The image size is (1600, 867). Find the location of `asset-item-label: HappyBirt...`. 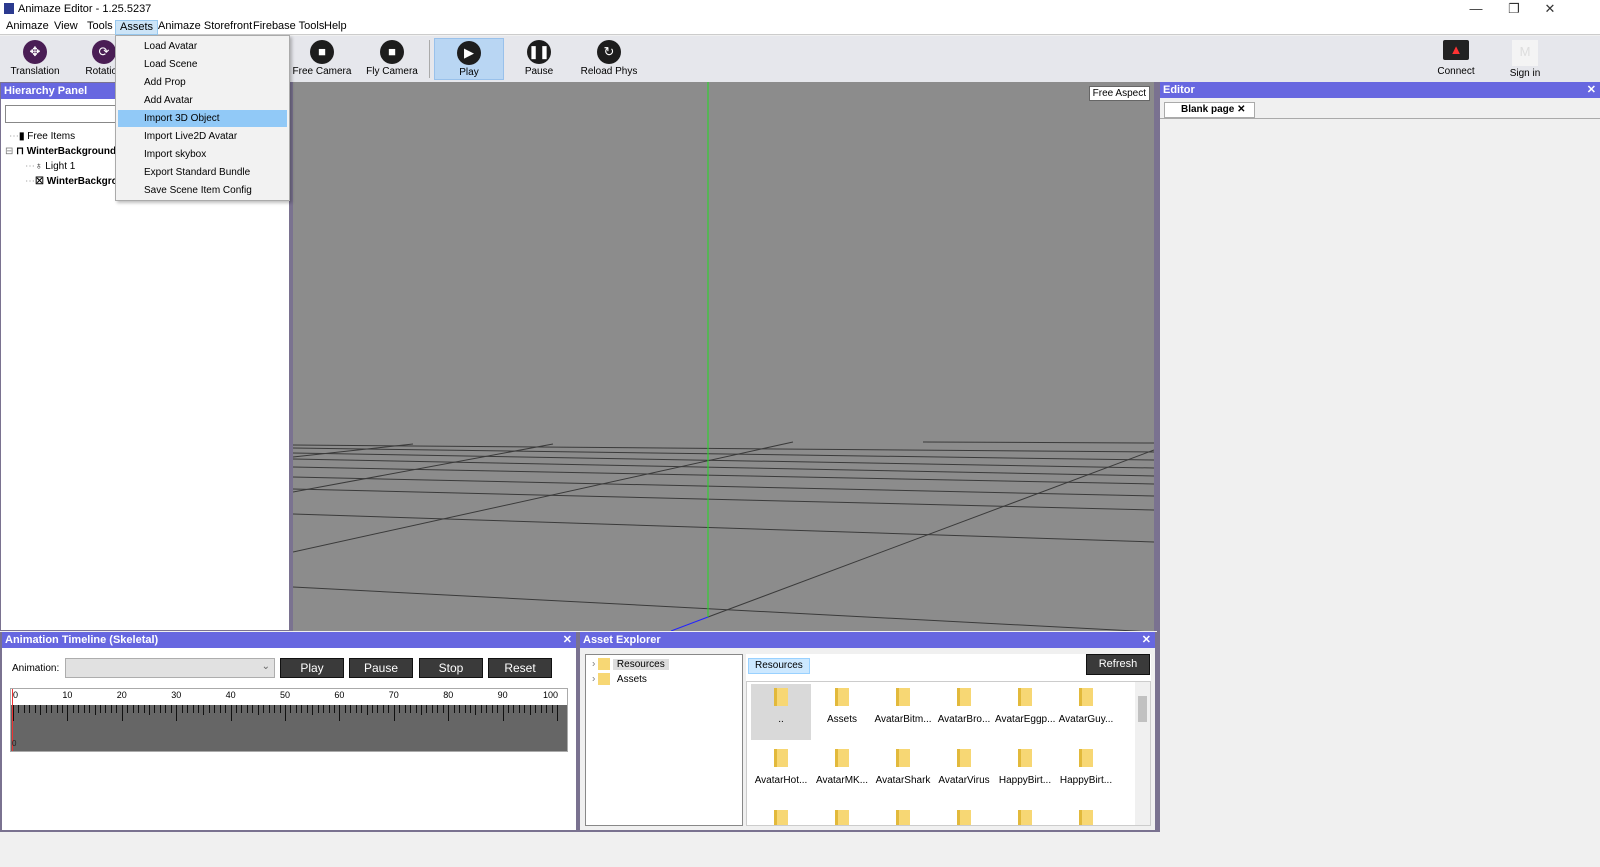

asset-item-label: HappyBirt... is located at coordinates (1025, 780).